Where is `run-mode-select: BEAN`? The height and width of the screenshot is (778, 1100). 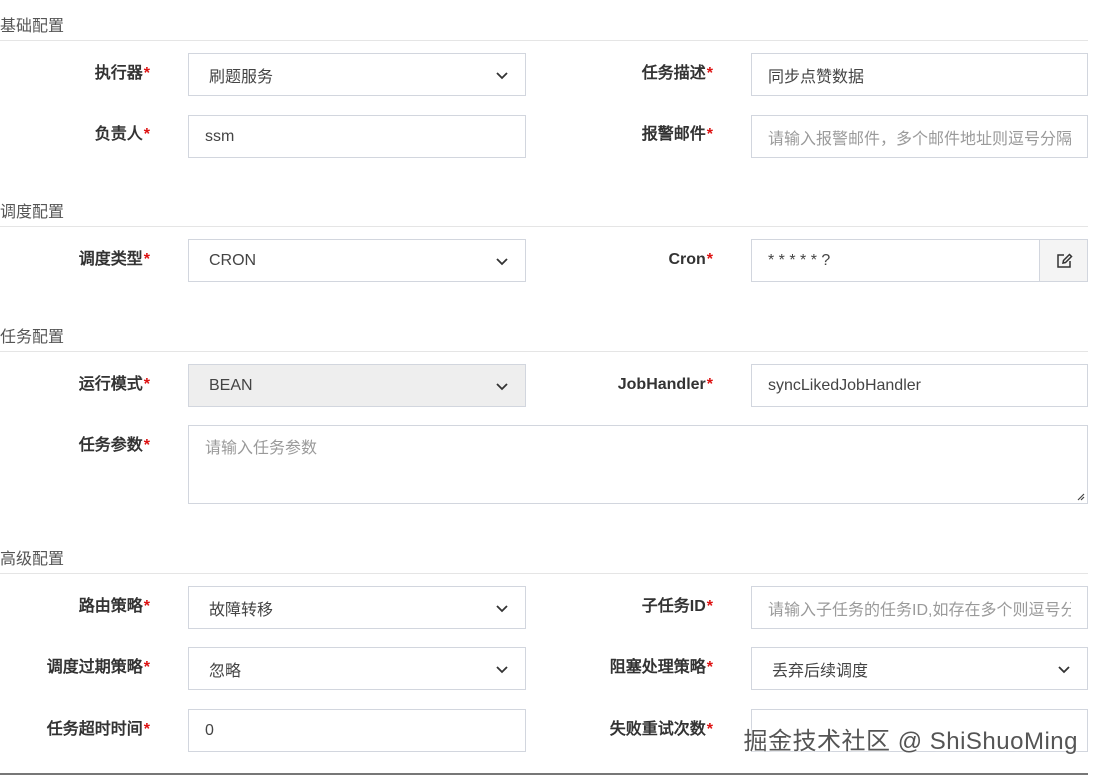
run-mode-select: BEAN is located at coordinates (357, 385).